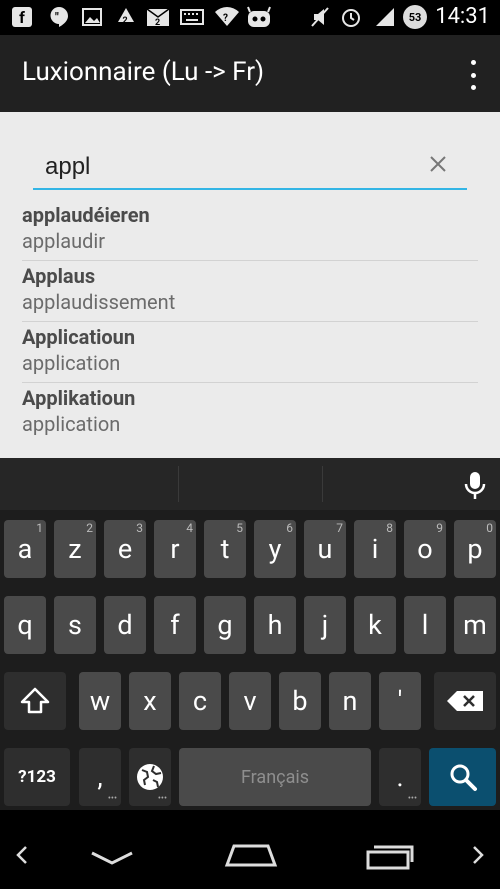 The image size is (500, 889). Describe the element at coordinates (189, 528) in the screenshot. I see `key-hint: 4` at that location.